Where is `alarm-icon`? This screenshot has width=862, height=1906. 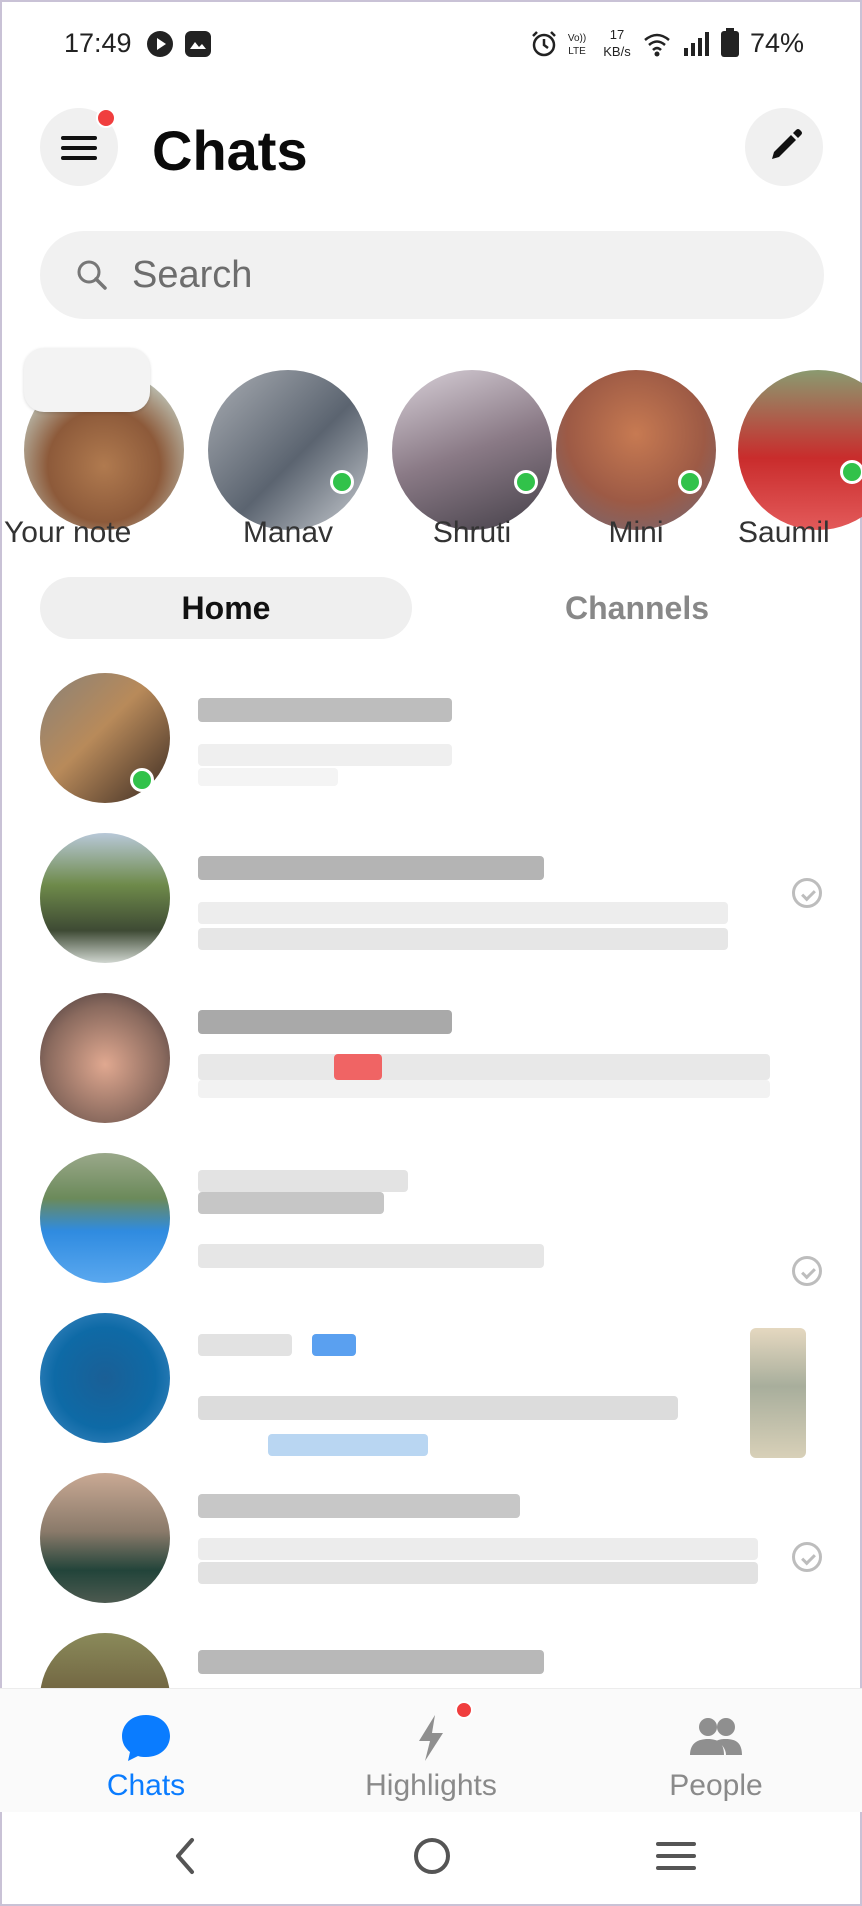 alarm-icon is located at coordinates (544, 44).